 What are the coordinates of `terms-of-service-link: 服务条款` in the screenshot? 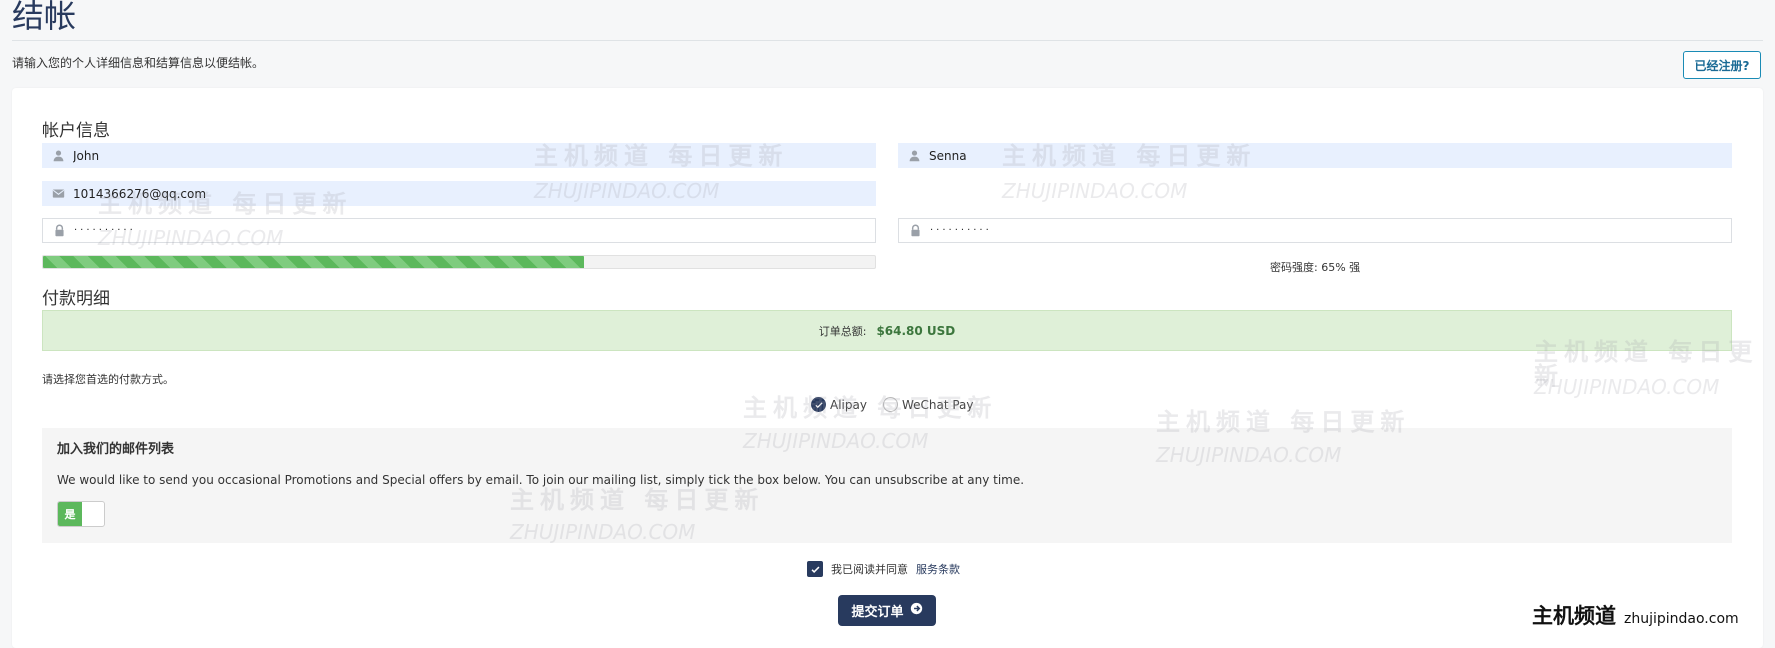 It's located at (938, 569).